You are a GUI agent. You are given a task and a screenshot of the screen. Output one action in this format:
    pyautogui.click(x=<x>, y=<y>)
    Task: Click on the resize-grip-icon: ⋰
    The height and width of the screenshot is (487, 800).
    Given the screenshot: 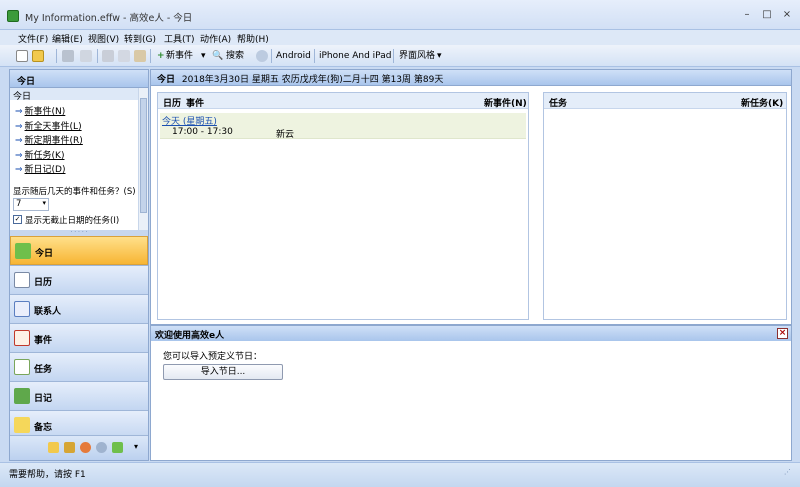 What is the action you would take?
    pyautogui.click(x=787, y=472)
    